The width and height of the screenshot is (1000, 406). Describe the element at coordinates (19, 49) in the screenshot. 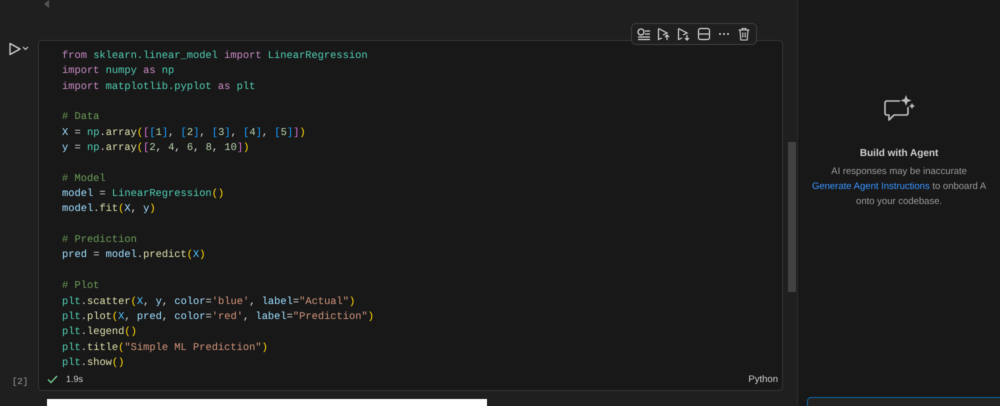

I see `run-cell-button` at that location.